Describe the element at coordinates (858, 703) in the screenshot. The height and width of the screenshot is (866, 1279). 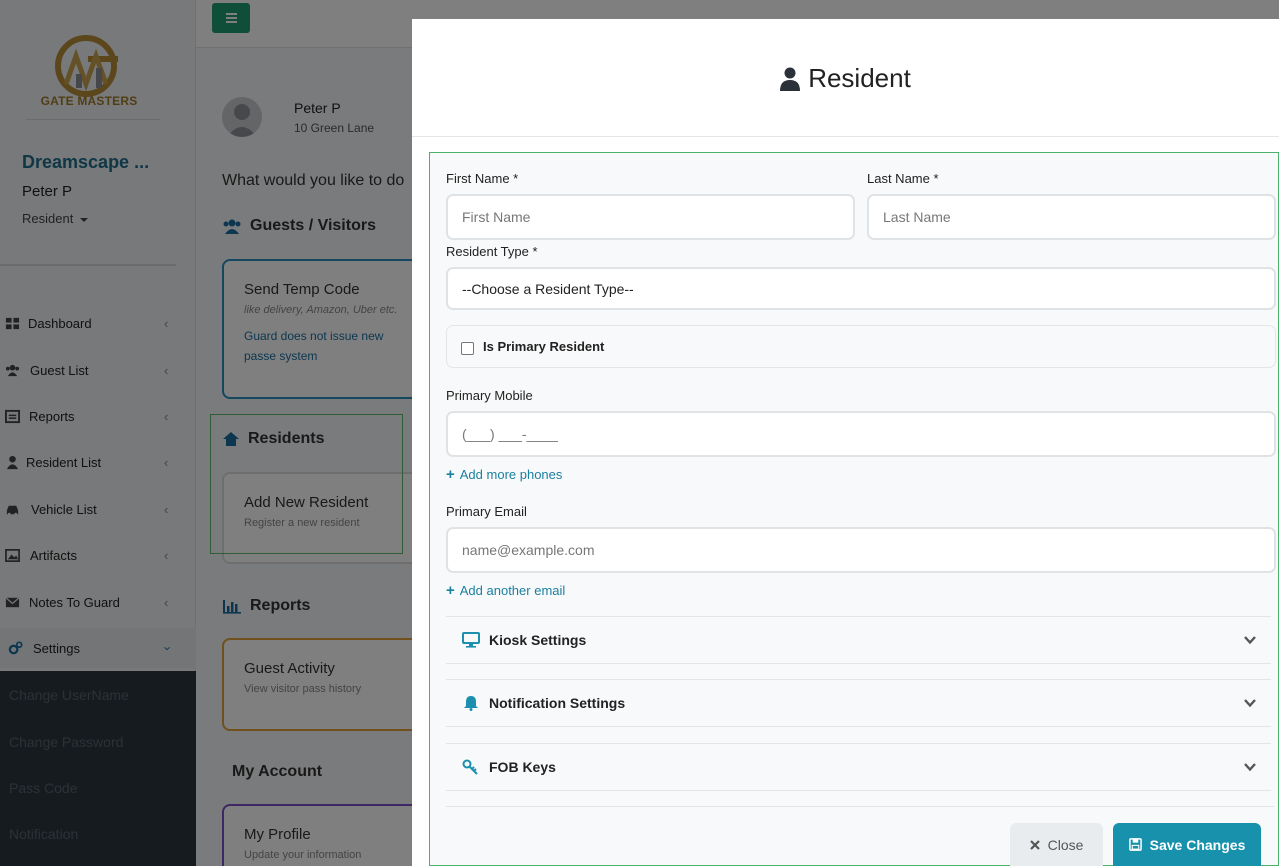
I see `accordion-notification-settings: Notification Settings` at that location.